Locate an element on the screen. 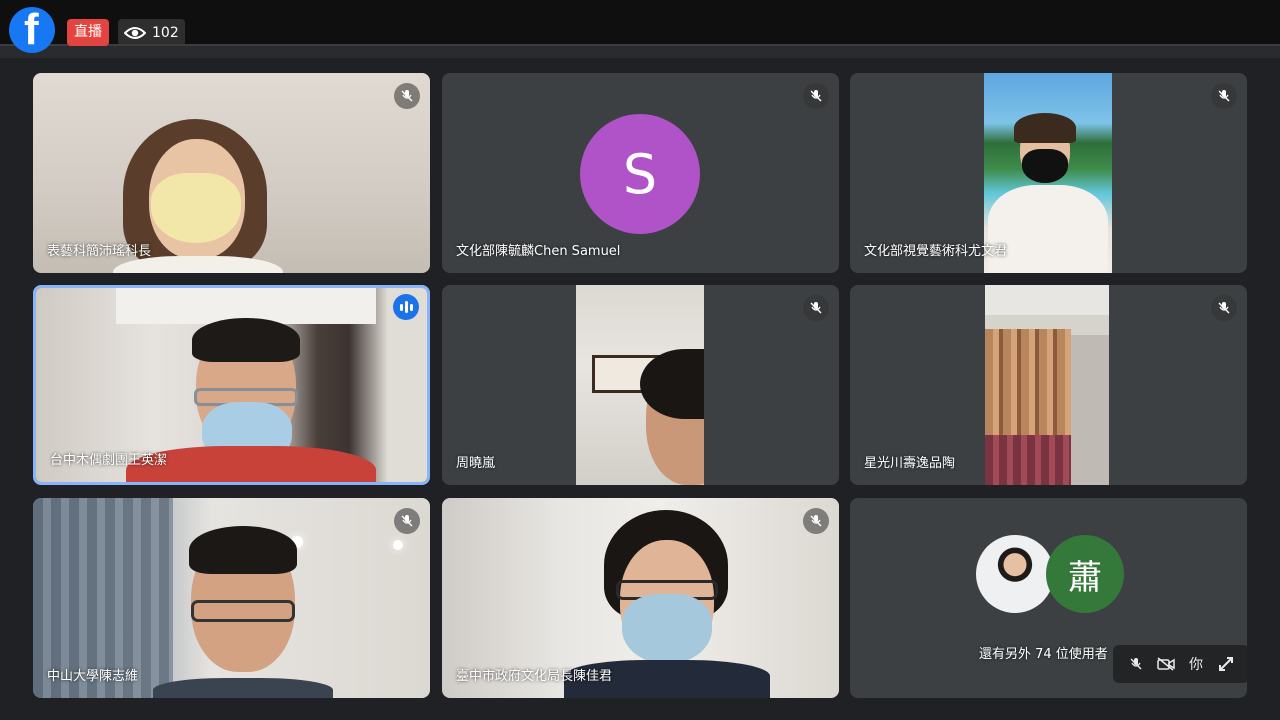 The image size is (1280, 720). avatar: S is located at coordinates (640, 174).